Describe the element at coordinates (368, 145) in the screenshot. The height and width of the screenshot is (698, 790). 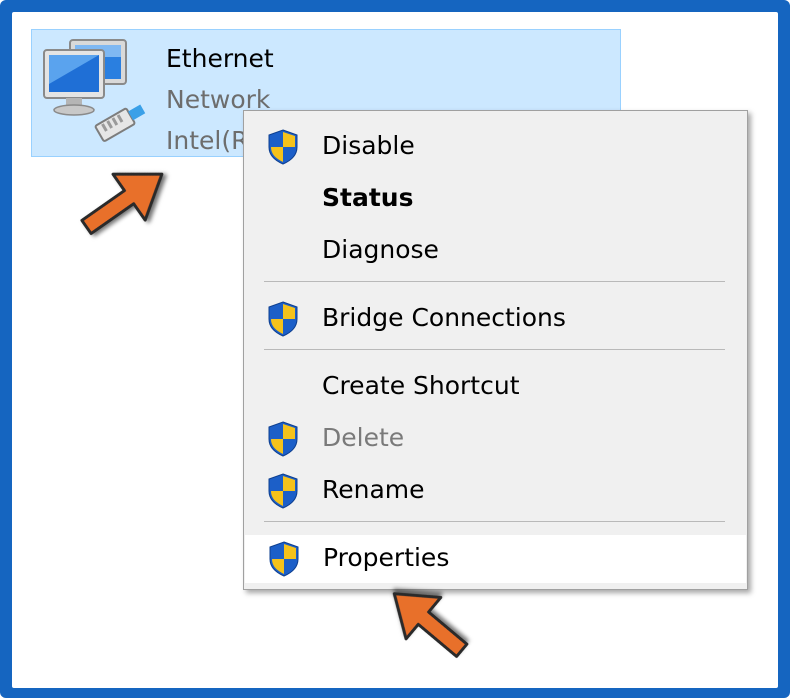
I see `menu-item-label: Disable` at that location.